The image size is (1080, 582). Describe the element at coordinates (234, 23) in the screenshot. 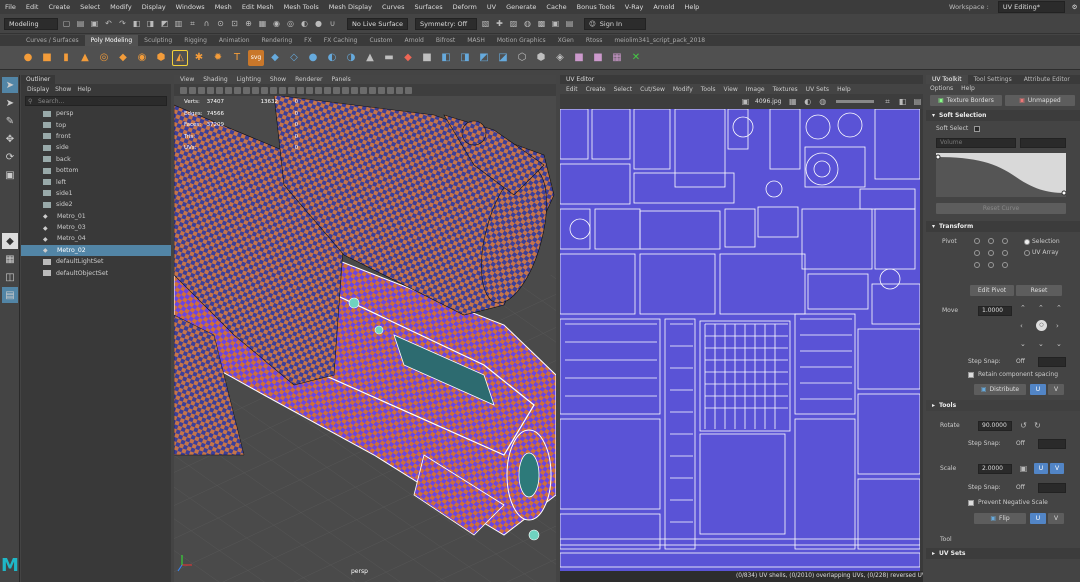

I see `snap-view-icon: ⊡` at that location.